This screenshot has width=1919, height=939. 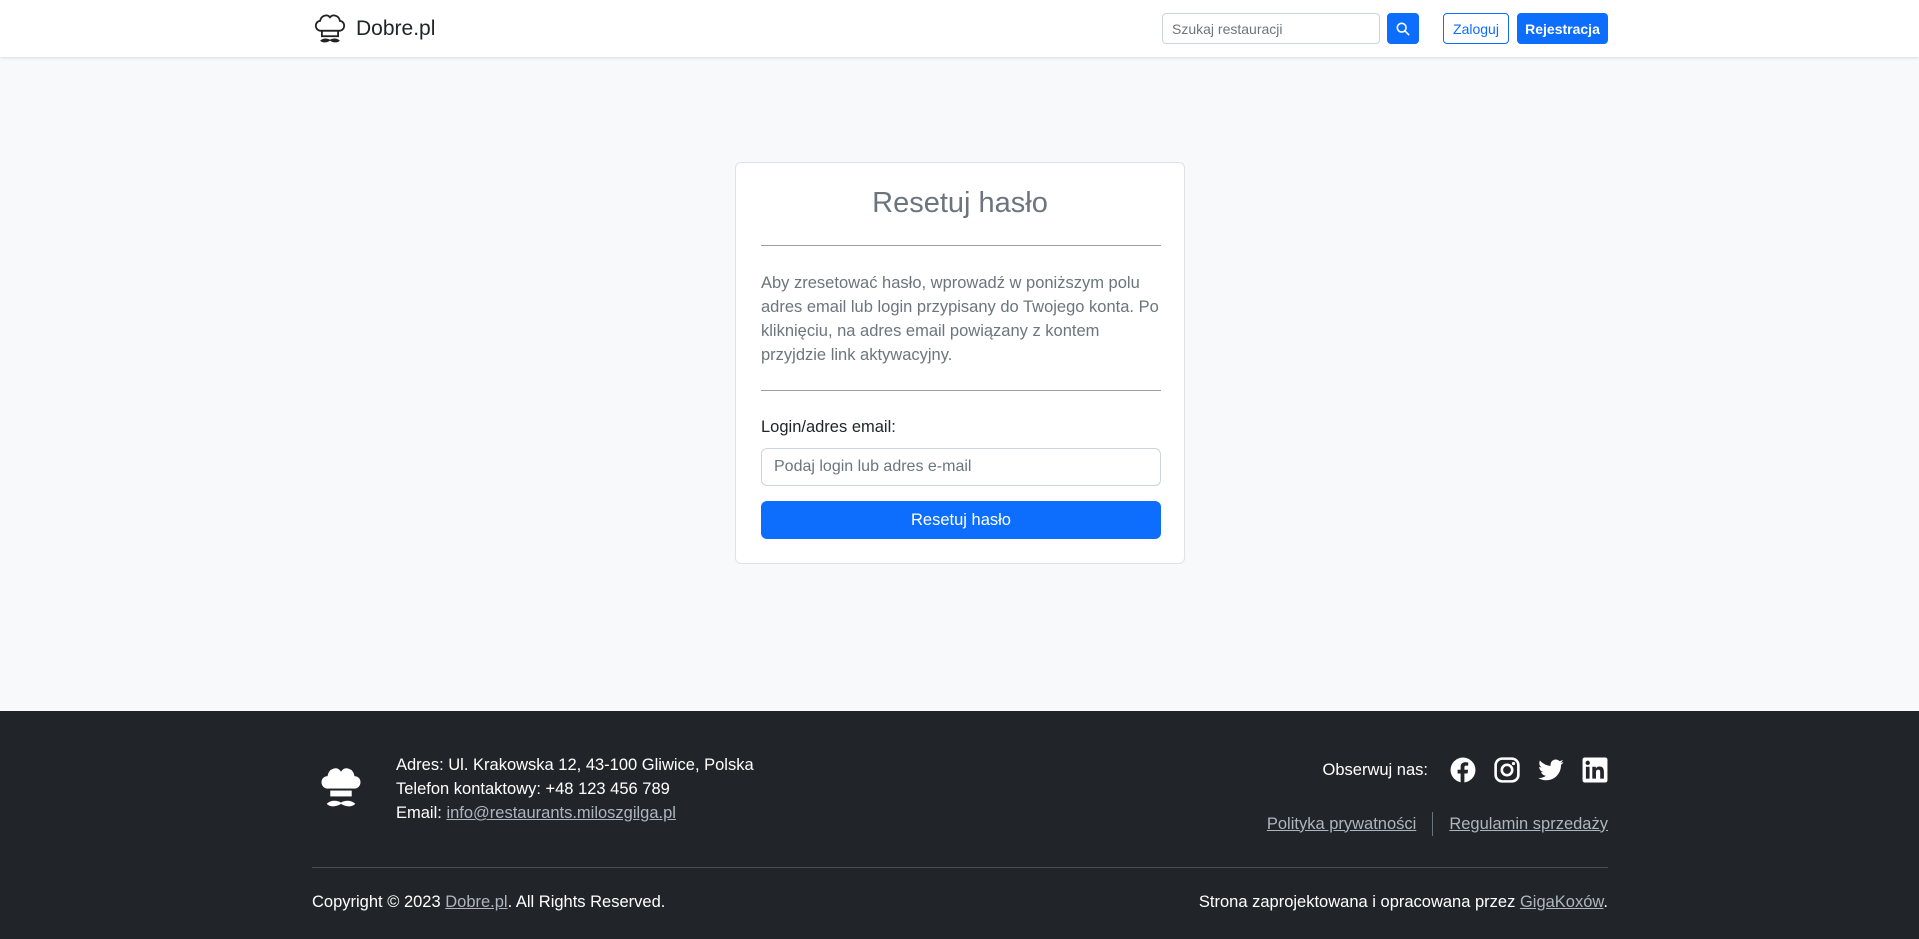 I want to click on footer-phone: Telefon kontaktowy: +48 123 456 789, so click(x=533, y=789).